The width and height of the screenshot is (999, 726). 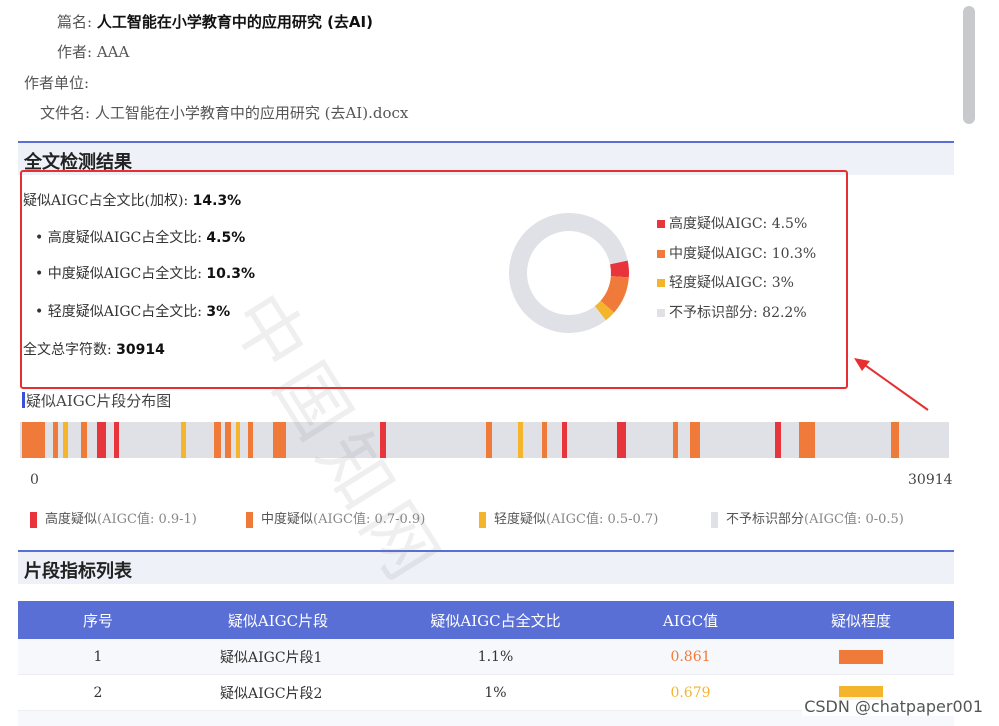 I want to click on distribution-bar, so click(x=484, y=440).